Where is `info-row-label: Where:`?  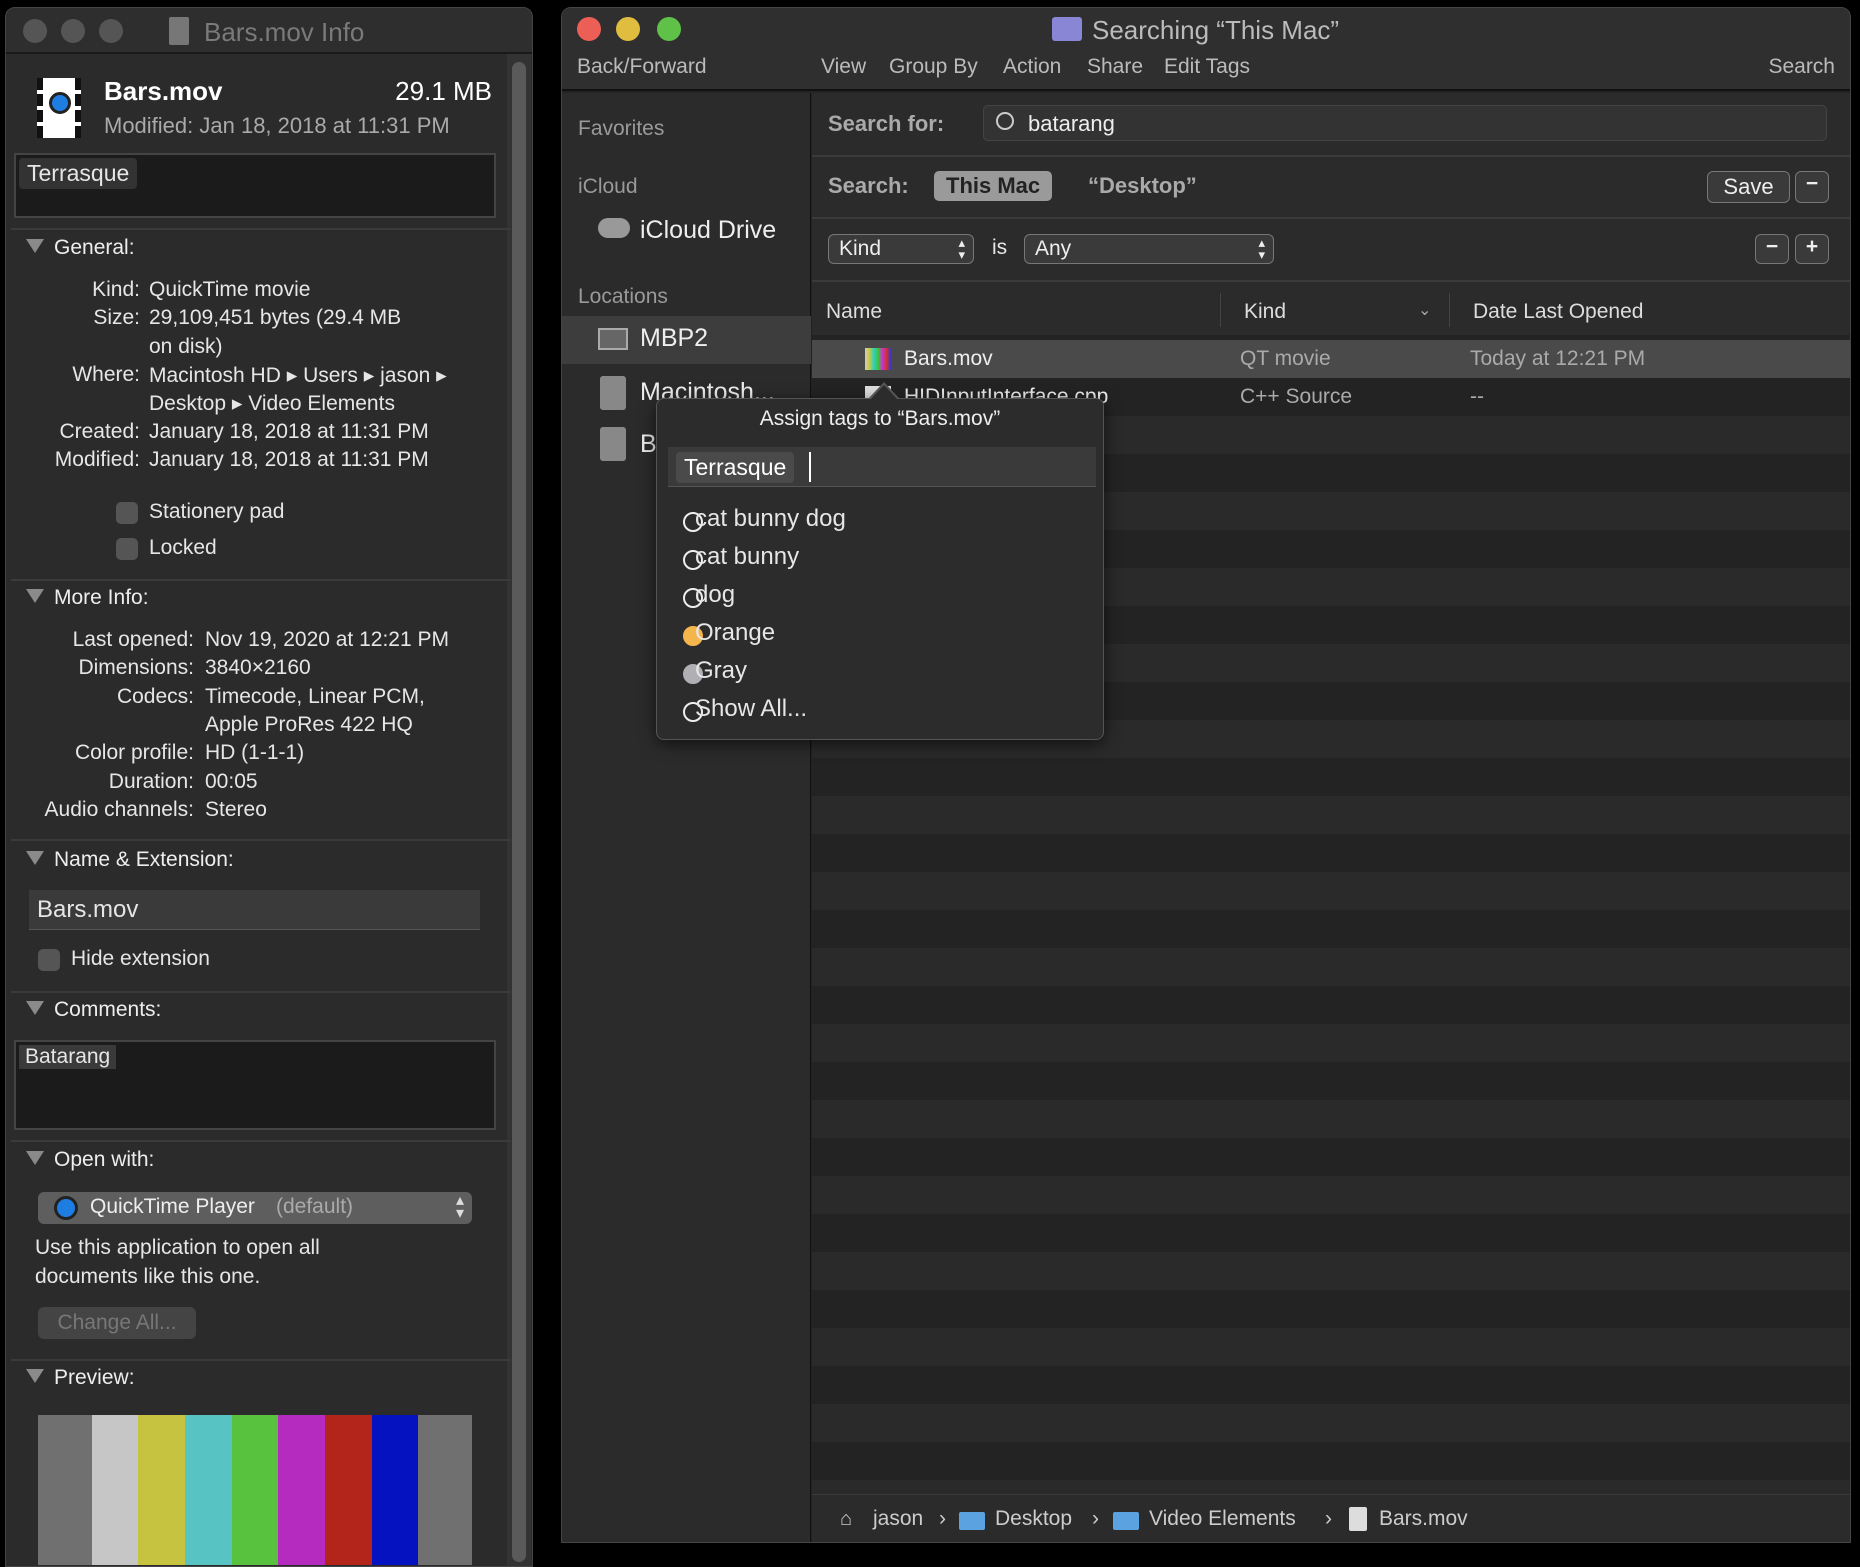 info-row-label: Where: is located at coordinates (106, 374).